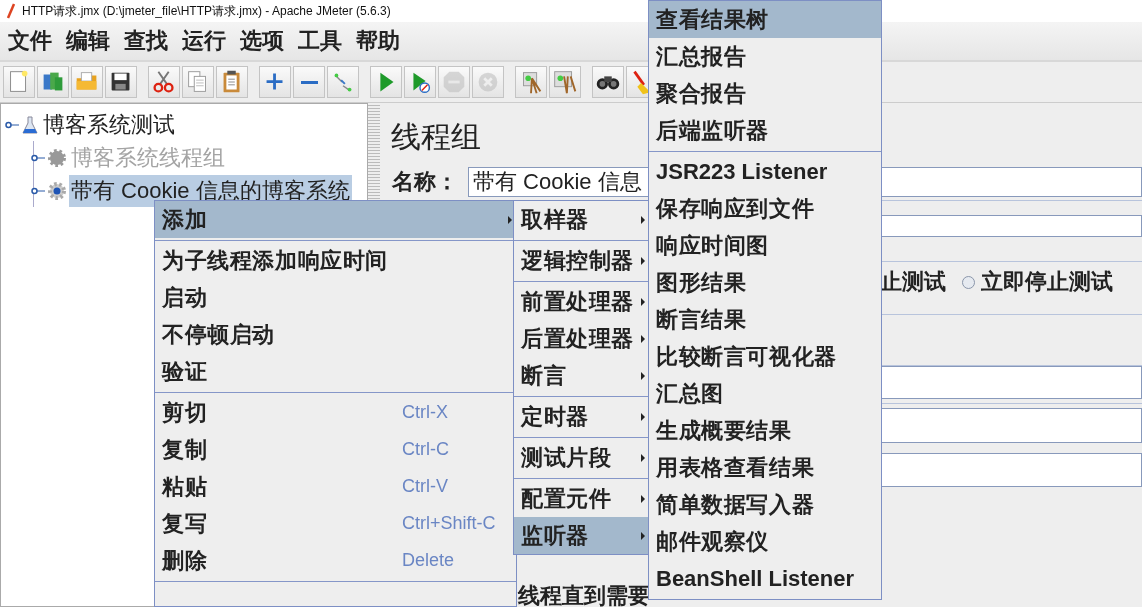 This screenshot has height=607, width=1142. Describe the element at coordinates (583, 594) in the screenshot. I see `field-label: 线程直到需要` at that location.